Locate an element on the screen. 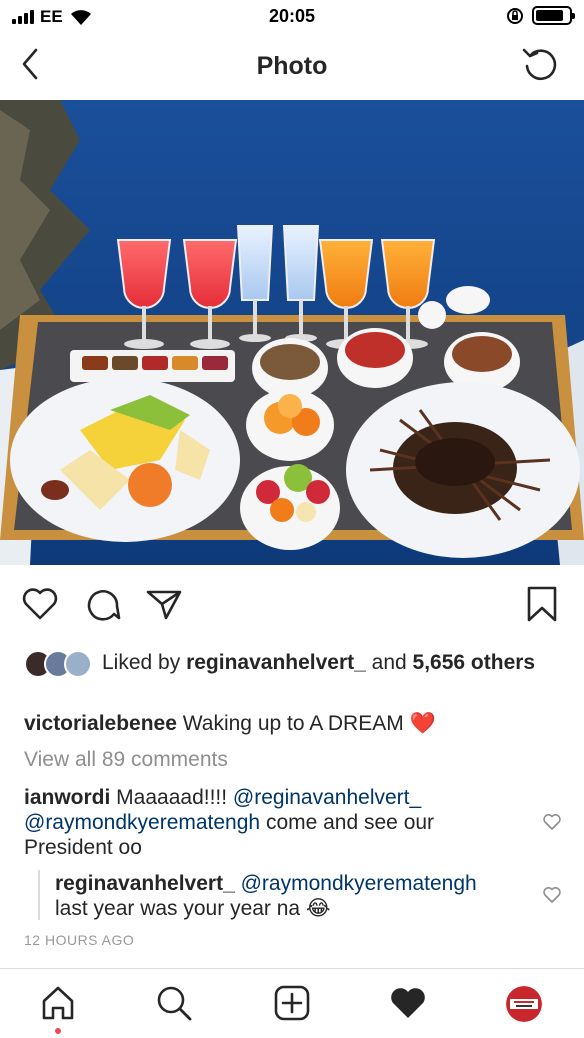 The width and height of the screenshot is (584, 1038). post-caption: victorialebenee Waking up to A DREAM ❤️ is located at coordinates (230, 724).